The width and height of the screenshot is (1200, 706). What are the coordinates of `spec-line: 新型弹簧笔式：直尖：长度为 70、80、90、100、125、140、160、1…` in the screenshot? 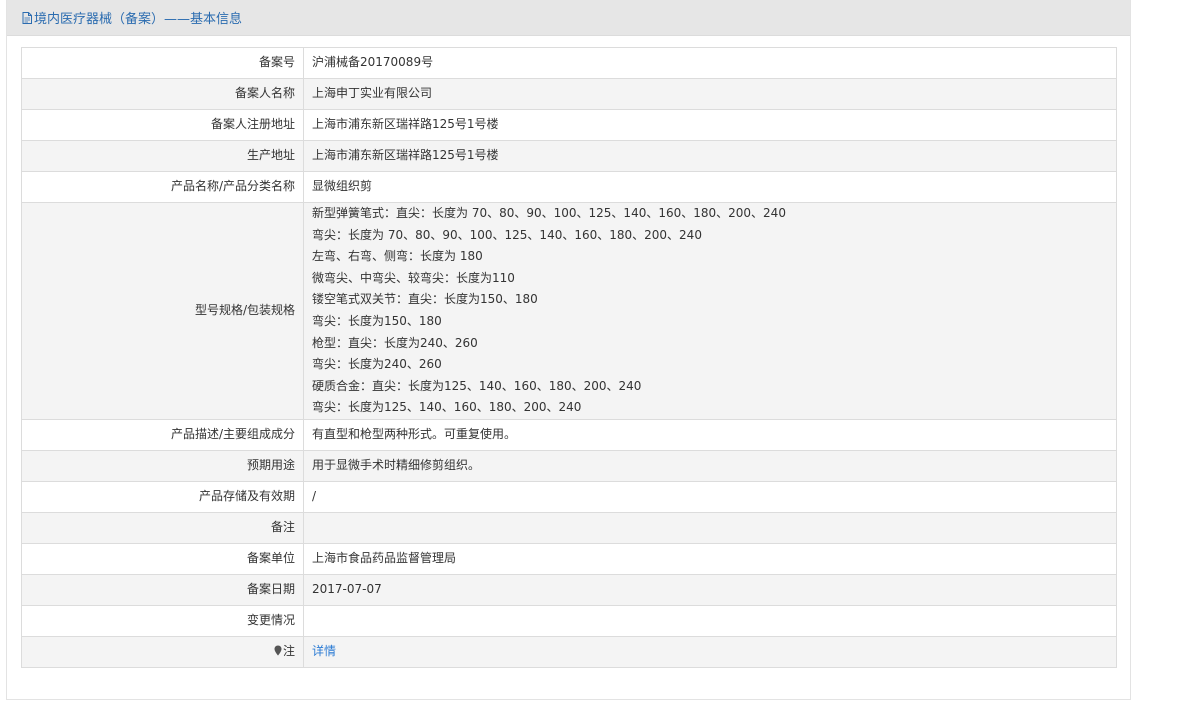 It's located at (549, 213).